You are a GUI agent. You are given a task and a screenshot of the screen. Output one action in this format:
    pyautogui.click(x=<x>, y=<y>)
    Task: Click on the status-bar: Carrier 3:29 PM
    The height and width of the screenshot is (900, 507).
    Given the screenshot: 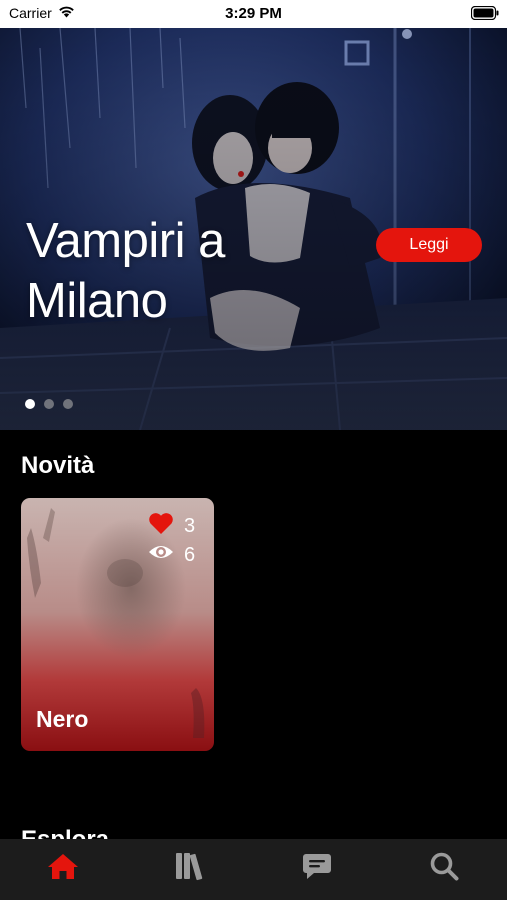 What is the action you would take?
    pyautogui.click(x=253, y=14)
    